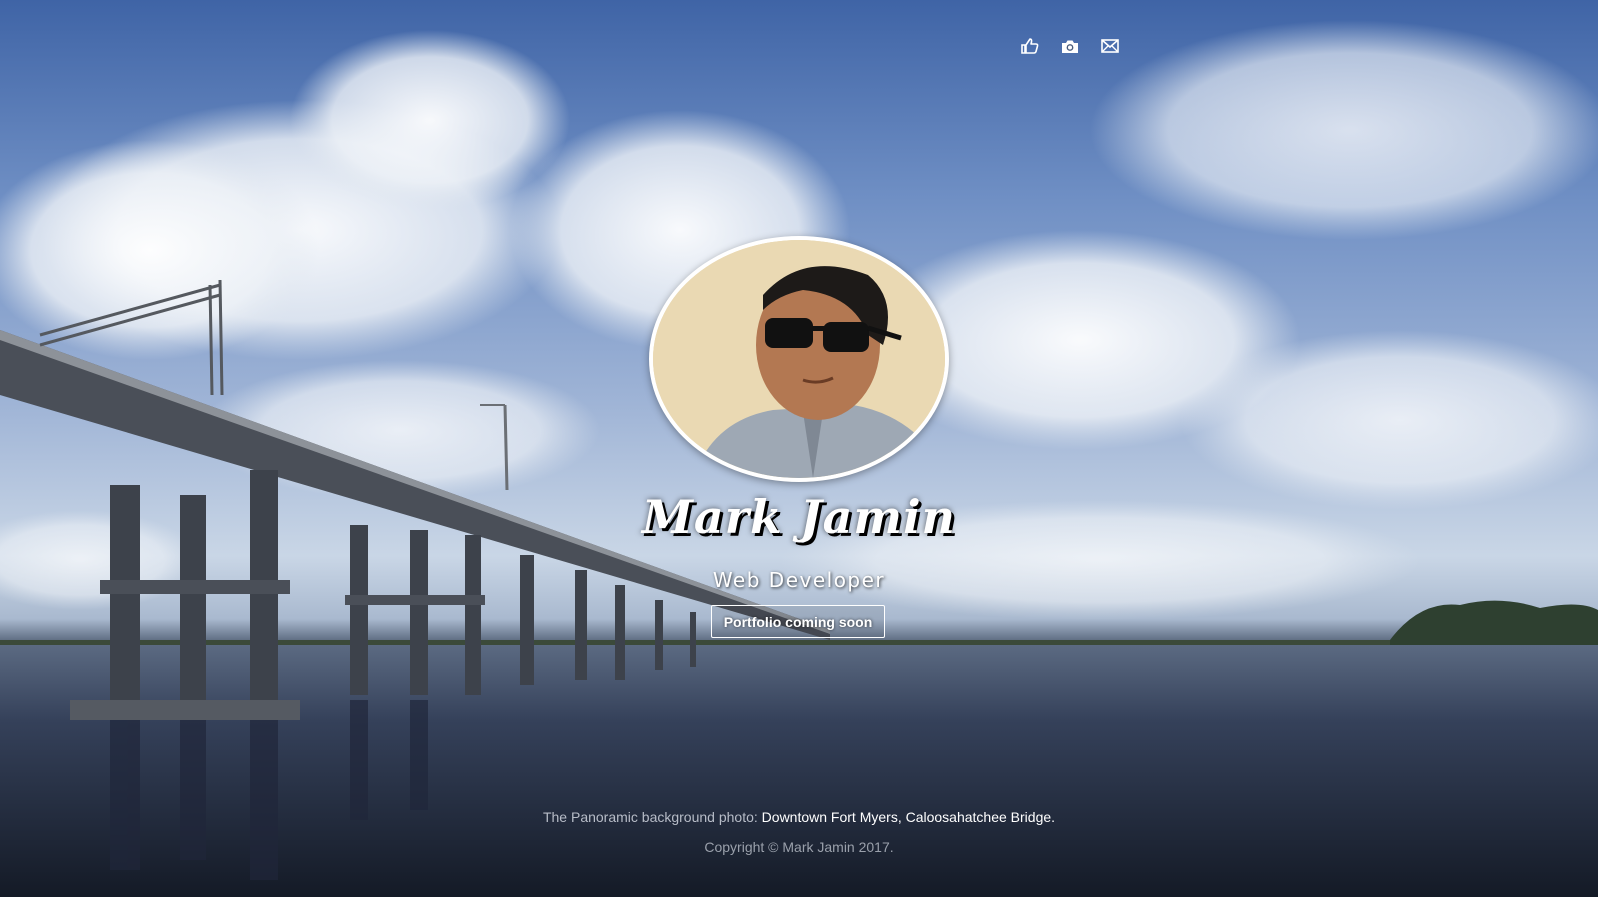 The height and width of the screenshot is (897, 1598). I want to click on profile-role: Web Developer, so click(799, 580).